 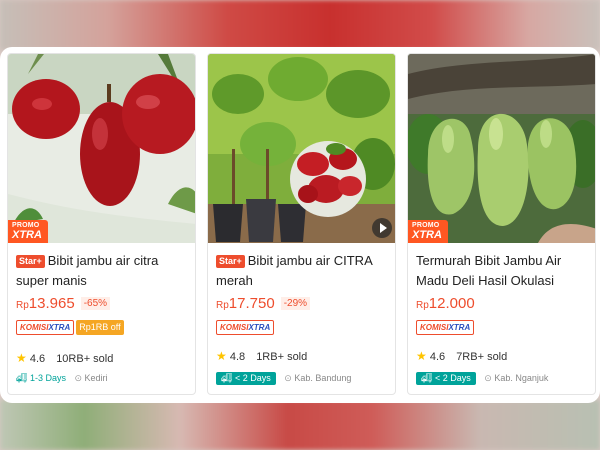 What do you see at coordinates (100, 327) in the screenshot?
I see `komisi-off-badge: Rp1RB off` at bounding box center [100, 327].